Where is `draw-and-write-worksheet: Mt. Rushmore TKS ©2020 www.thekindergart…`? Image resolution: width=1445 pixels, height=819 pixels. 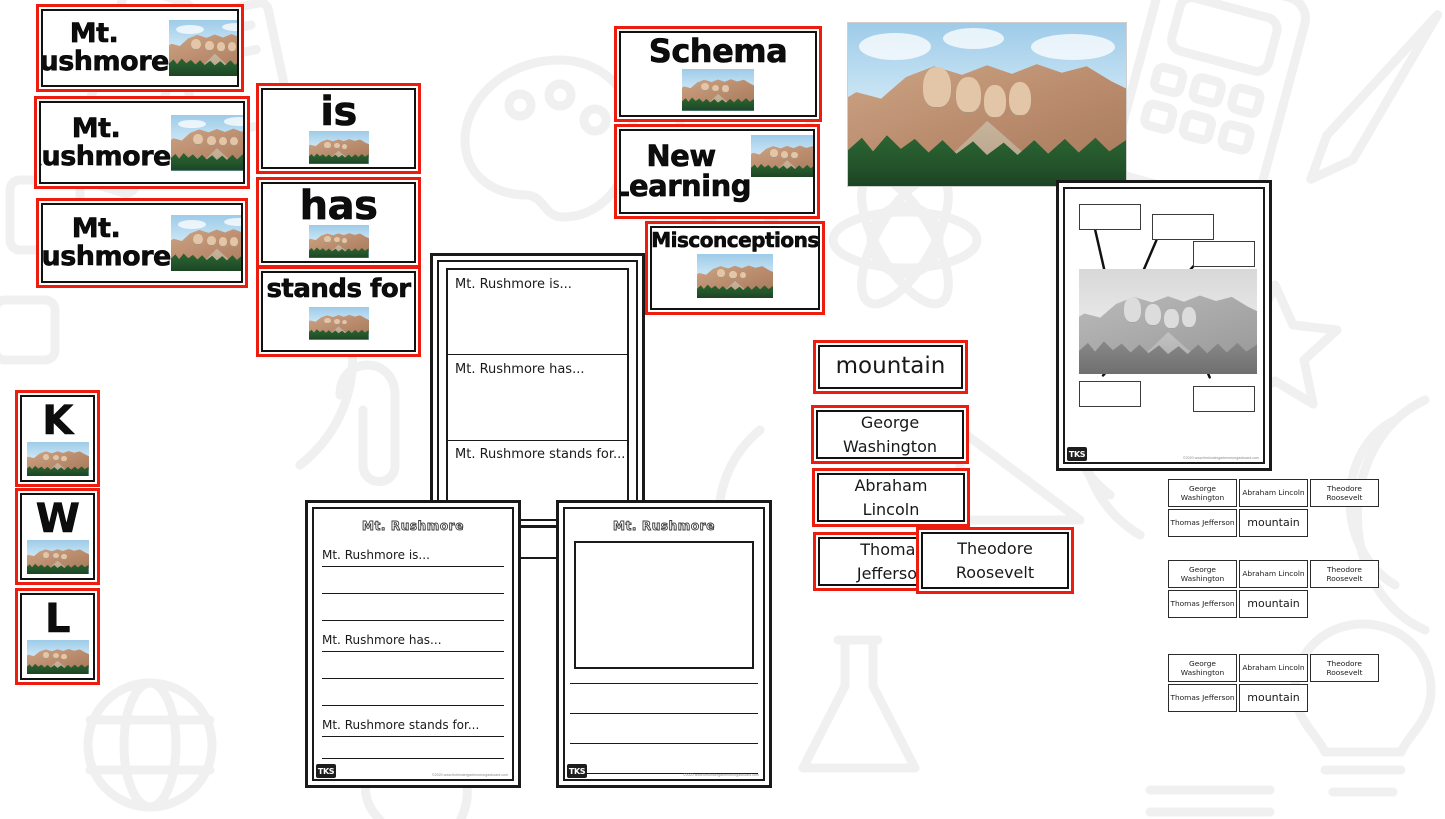 draw-and-write-worksheet: Mt. Rushmore TKS ©2020 www.thekindergart… is located at coordinates (664, 644).